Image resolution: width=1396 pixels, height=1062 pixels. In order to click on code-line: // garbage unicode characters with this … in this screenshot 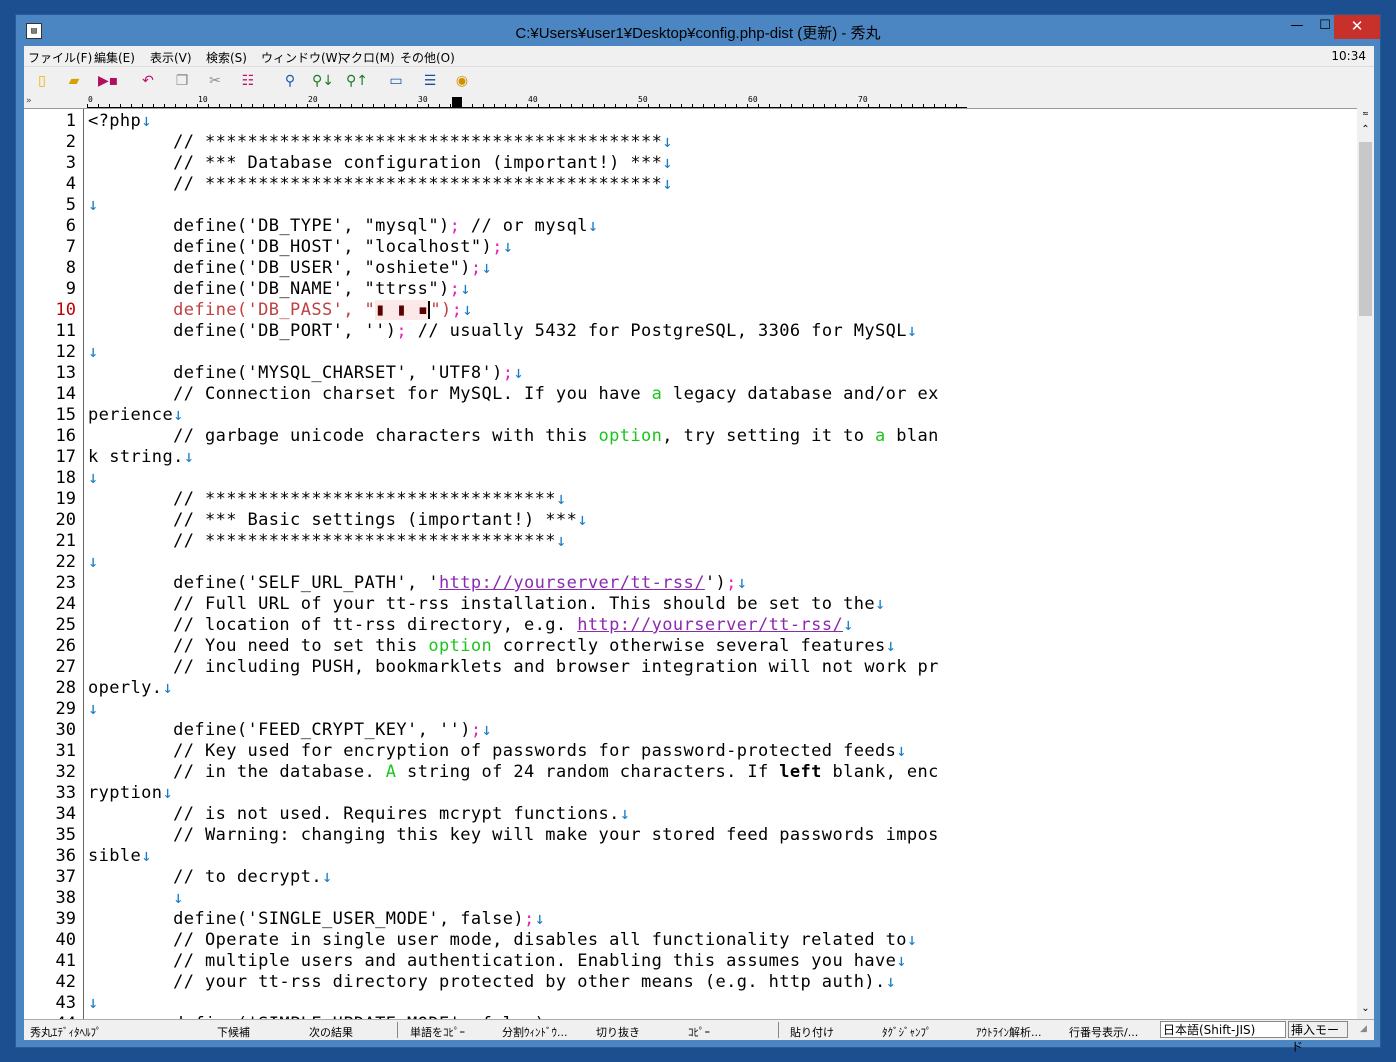, I will do `click(528, 436)`.